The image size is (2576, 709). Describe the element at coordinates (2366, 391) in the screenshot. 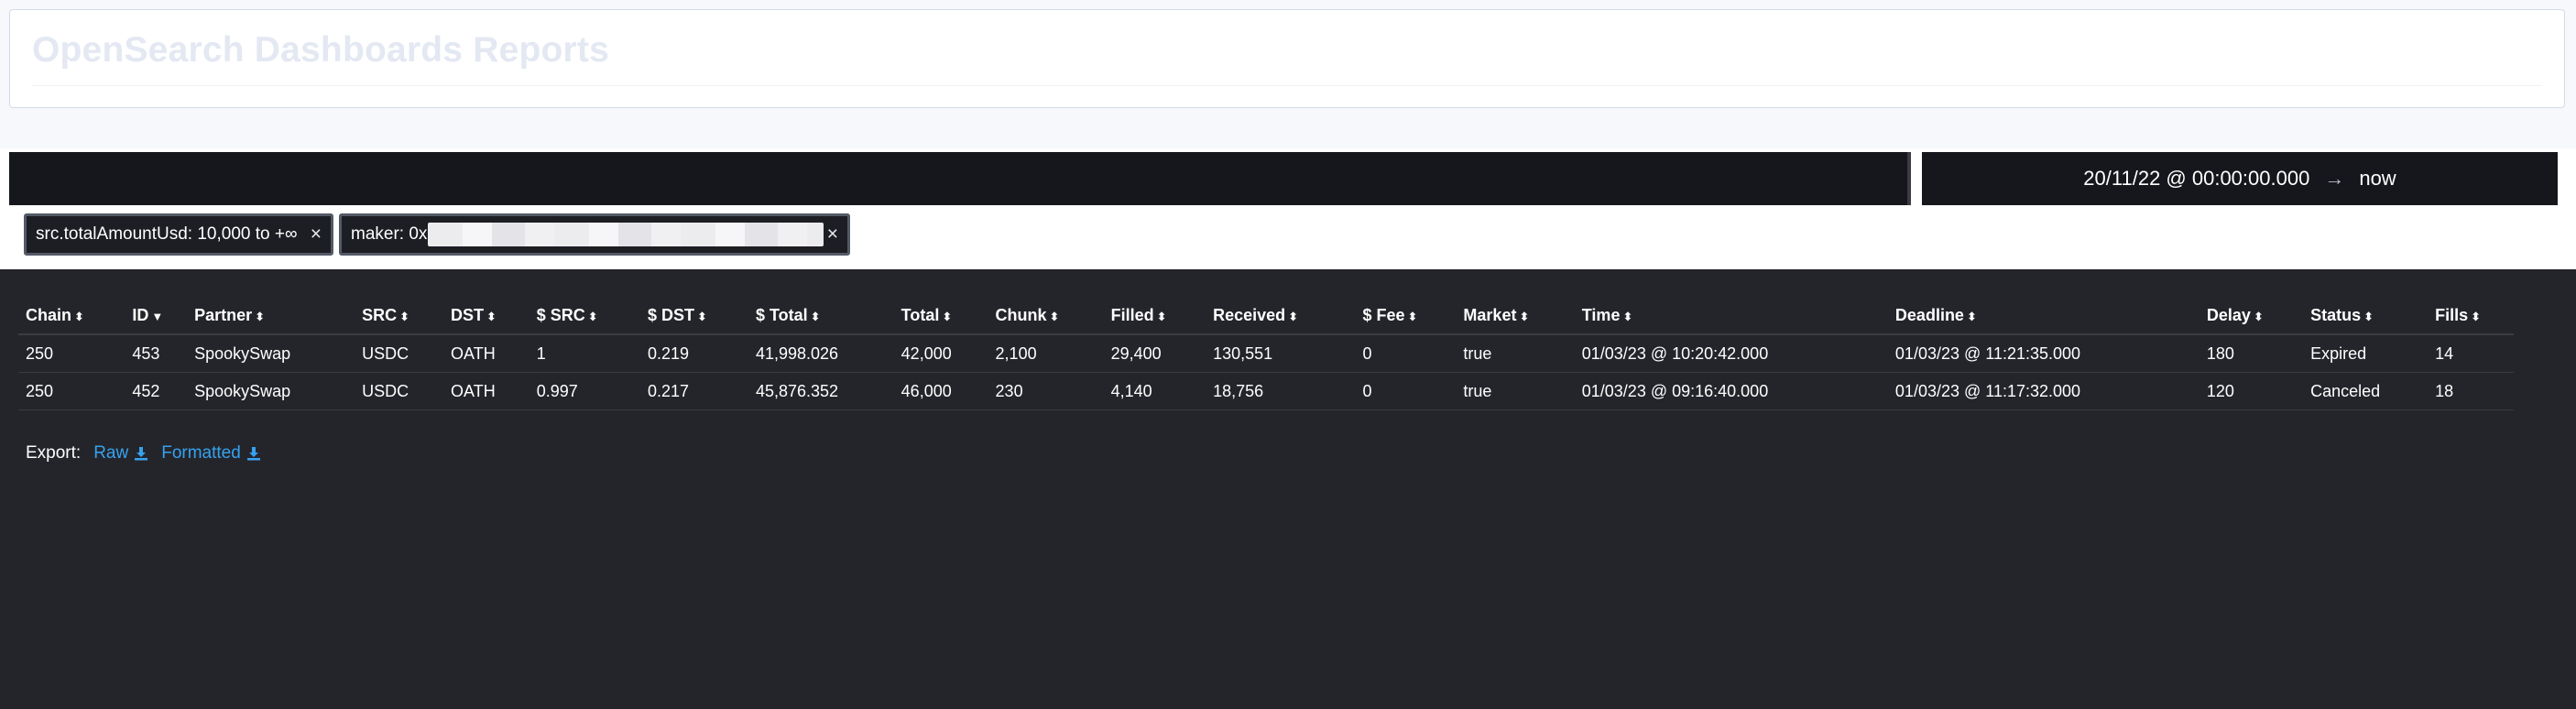

I see `cell-status: Canceled` at that location.